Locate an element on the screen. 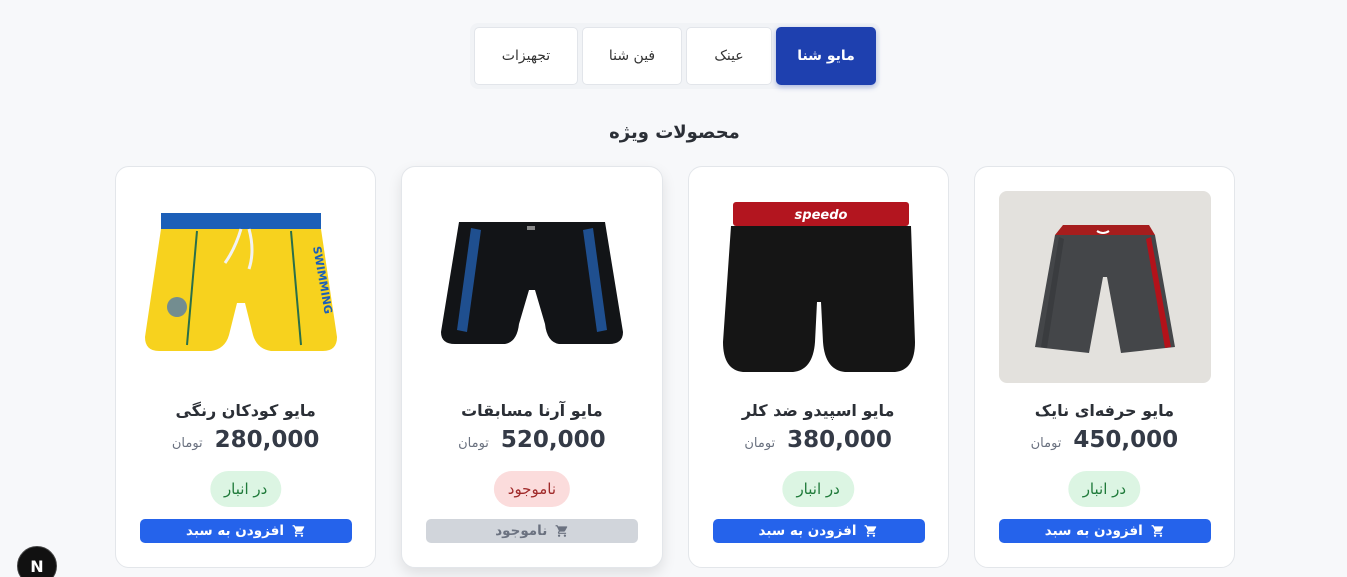  shorts-yellow-kids-icon: SWIMMING is located at coordinates (241, 282).